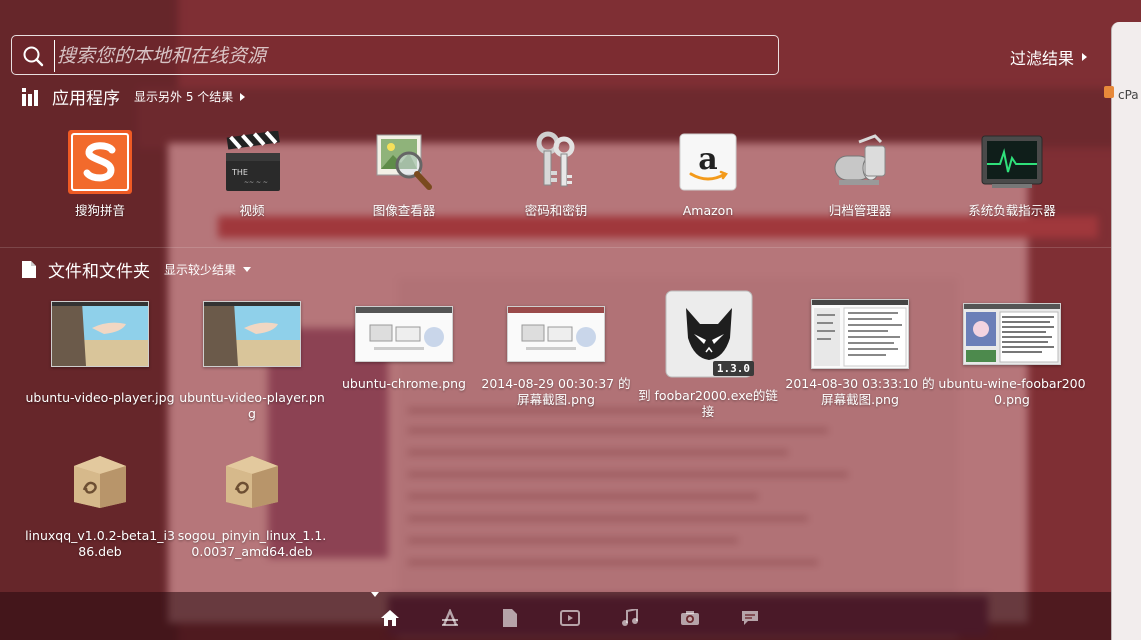  What do you see at coordinates (1012, 210) in the screenshot?
I see `app-label: 系统负载指示器` at bounding box center [1012, 210].